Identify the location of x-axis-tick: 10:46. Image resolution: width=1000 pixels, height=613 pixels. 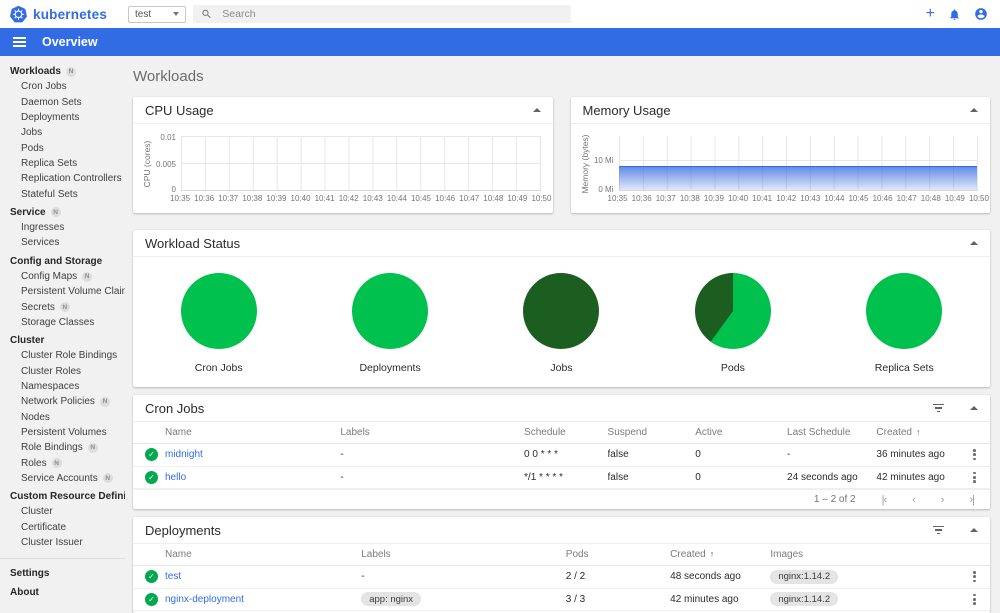
(882, 198).